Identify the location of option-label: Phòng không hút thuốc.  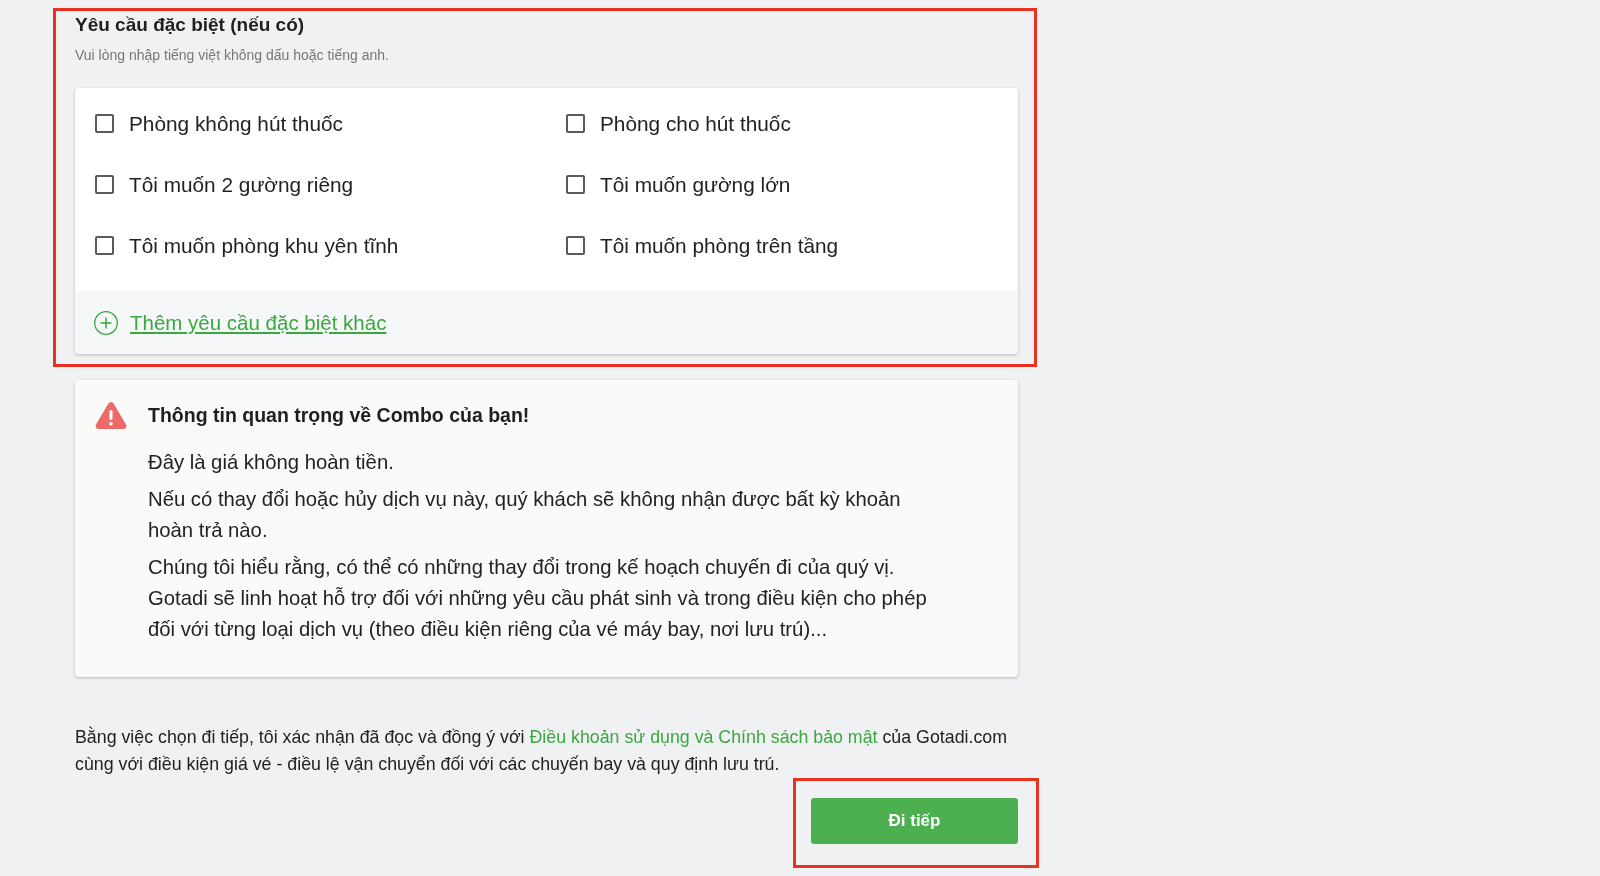
(236, 123).